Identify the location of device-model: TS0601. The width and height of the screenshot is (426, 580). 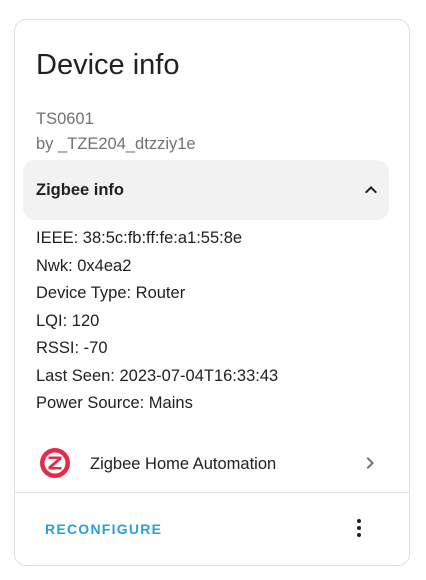
(65, 119).